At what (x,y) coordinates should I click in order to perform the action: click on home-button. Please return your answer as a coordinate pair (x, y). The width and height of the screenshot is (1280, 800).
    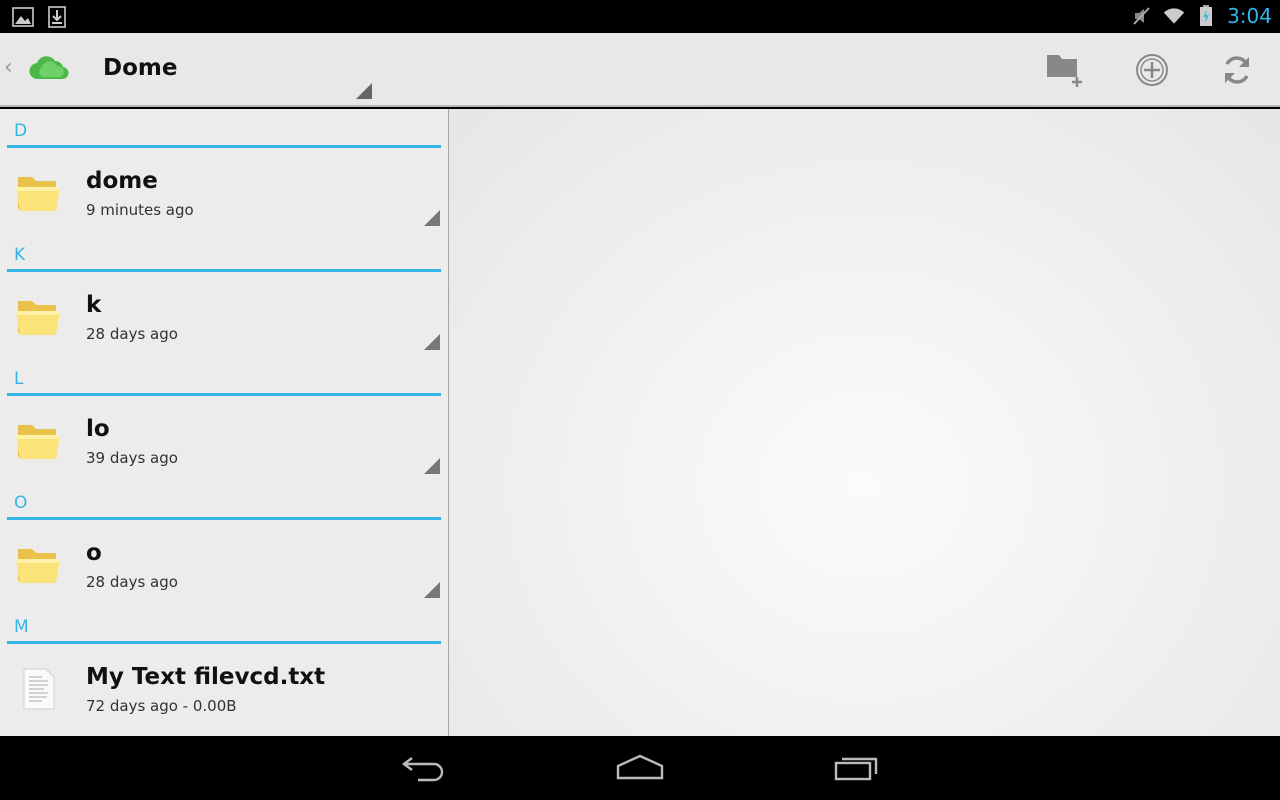
    Looking at the image, I should click on (640, 768).